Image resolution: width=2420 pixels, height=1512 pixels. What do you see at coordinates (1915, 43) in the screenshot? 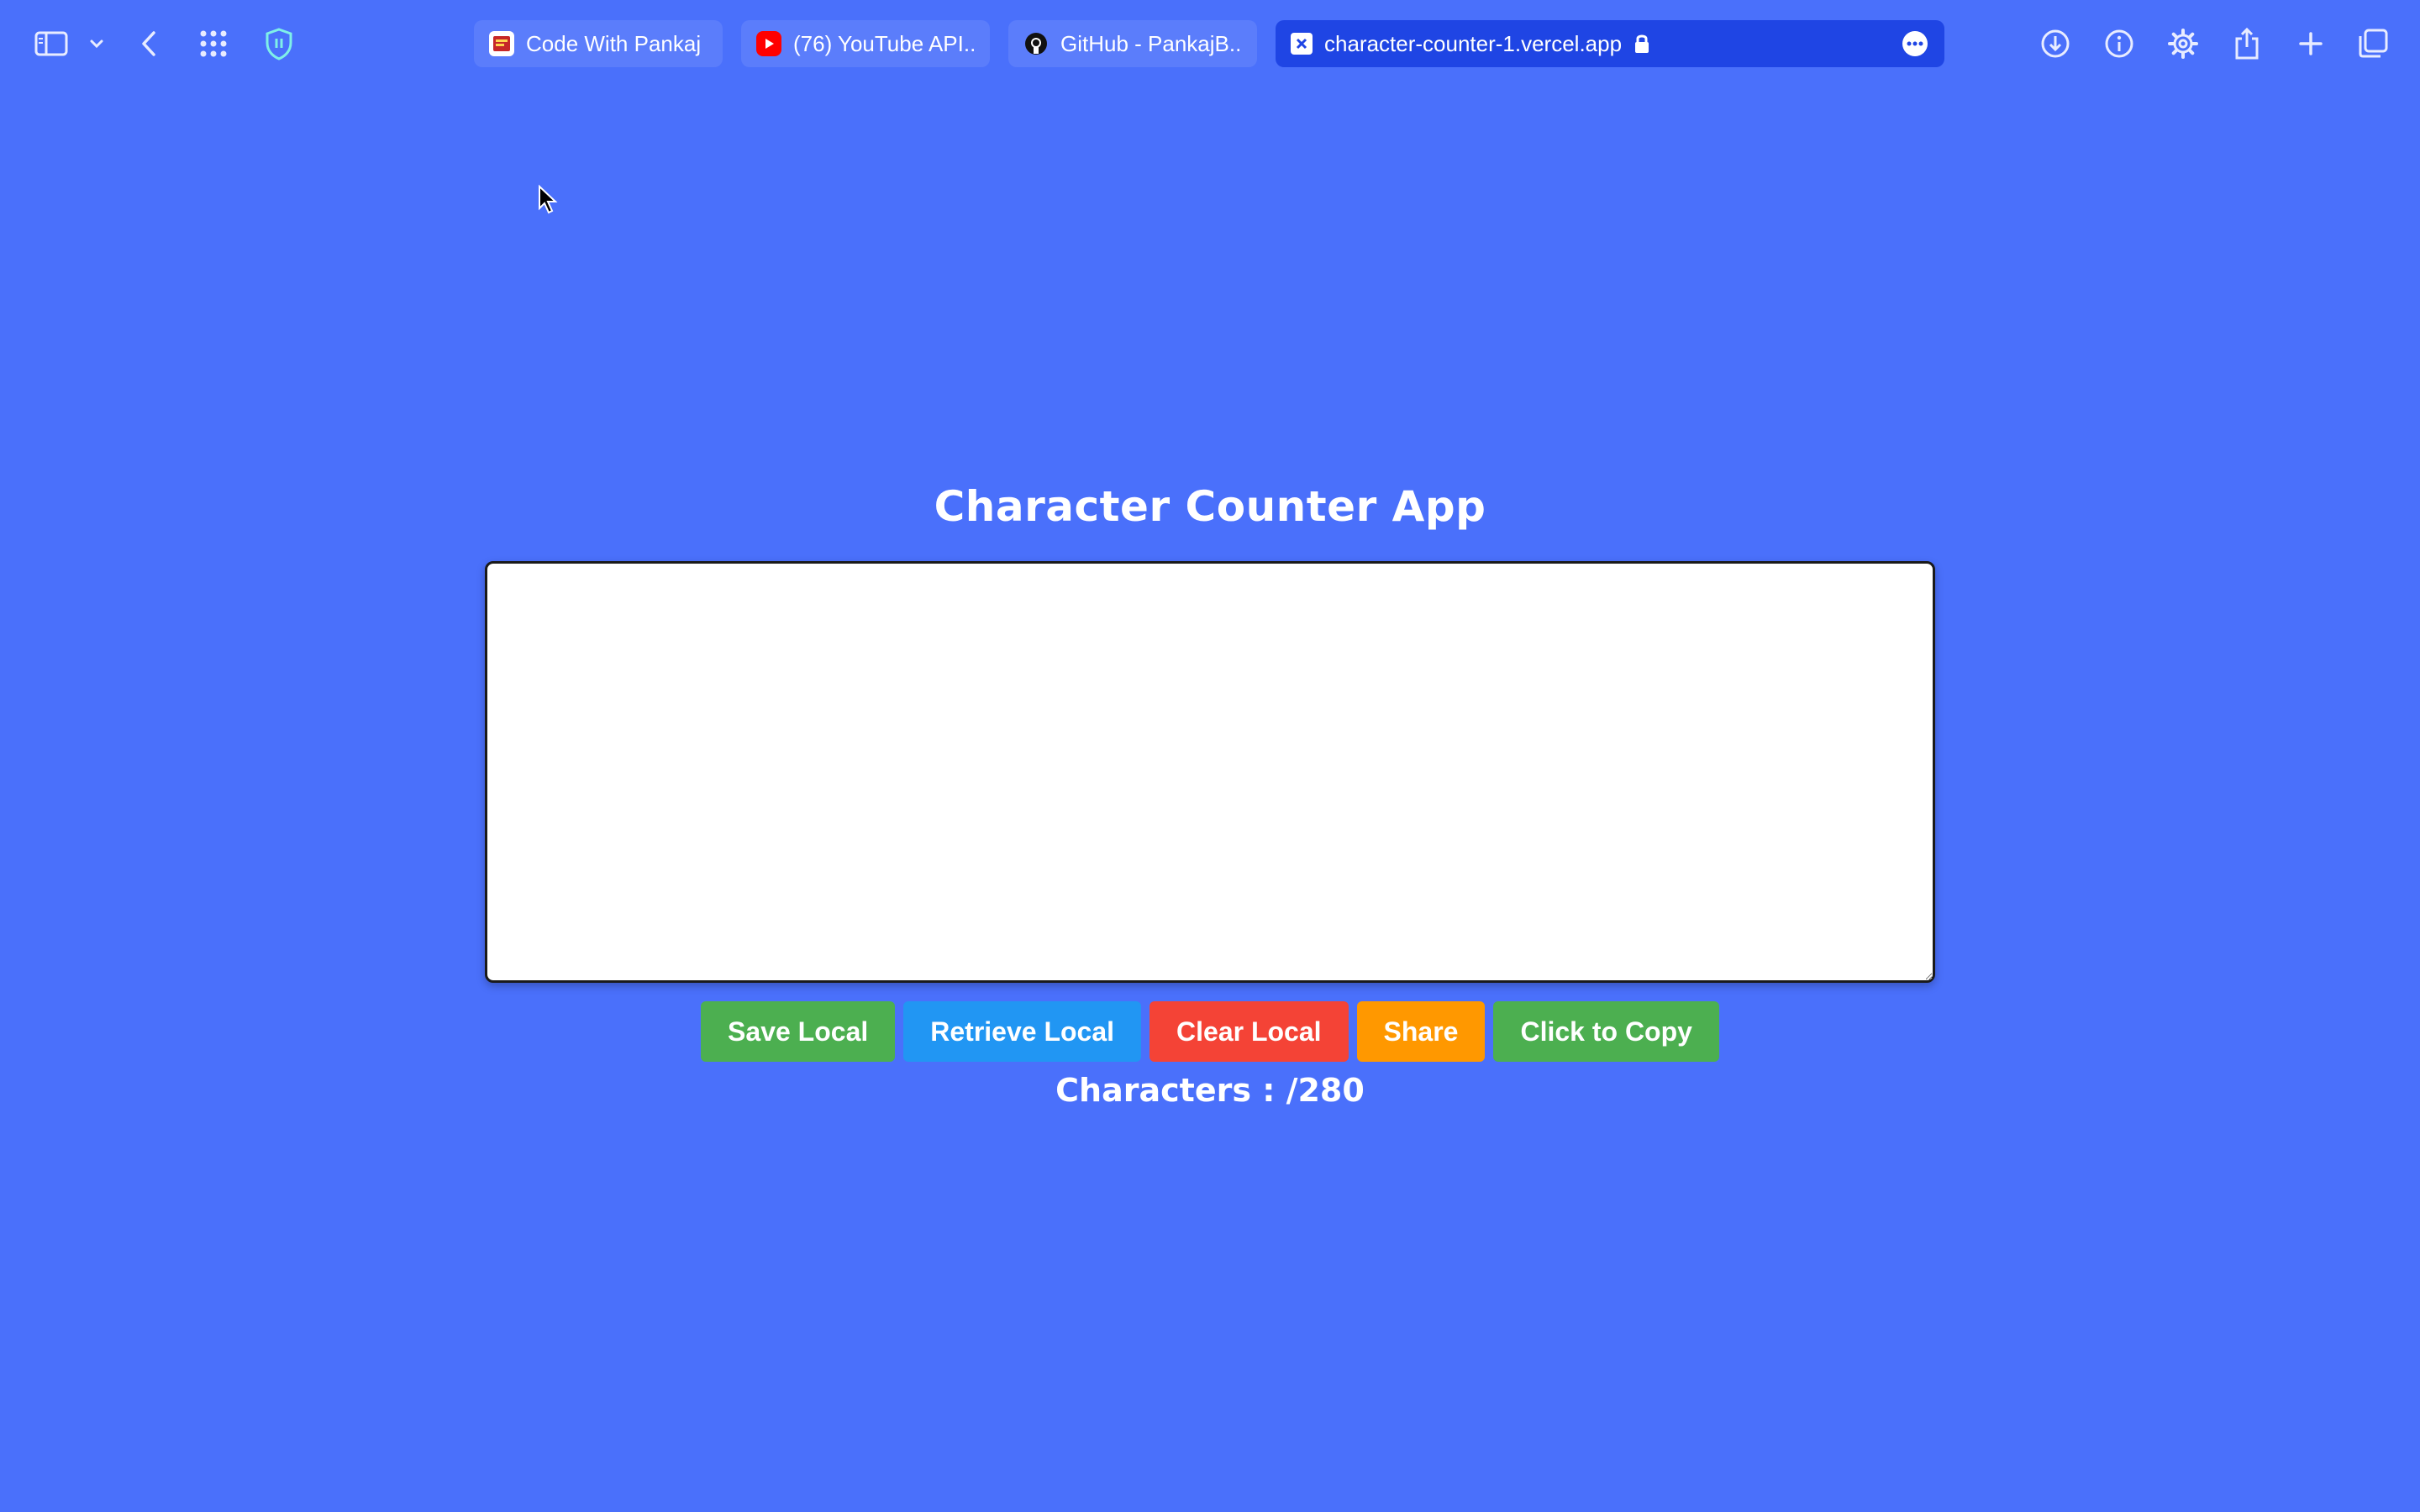
I see `more-options-icon` at bounding box center [1915, 43].